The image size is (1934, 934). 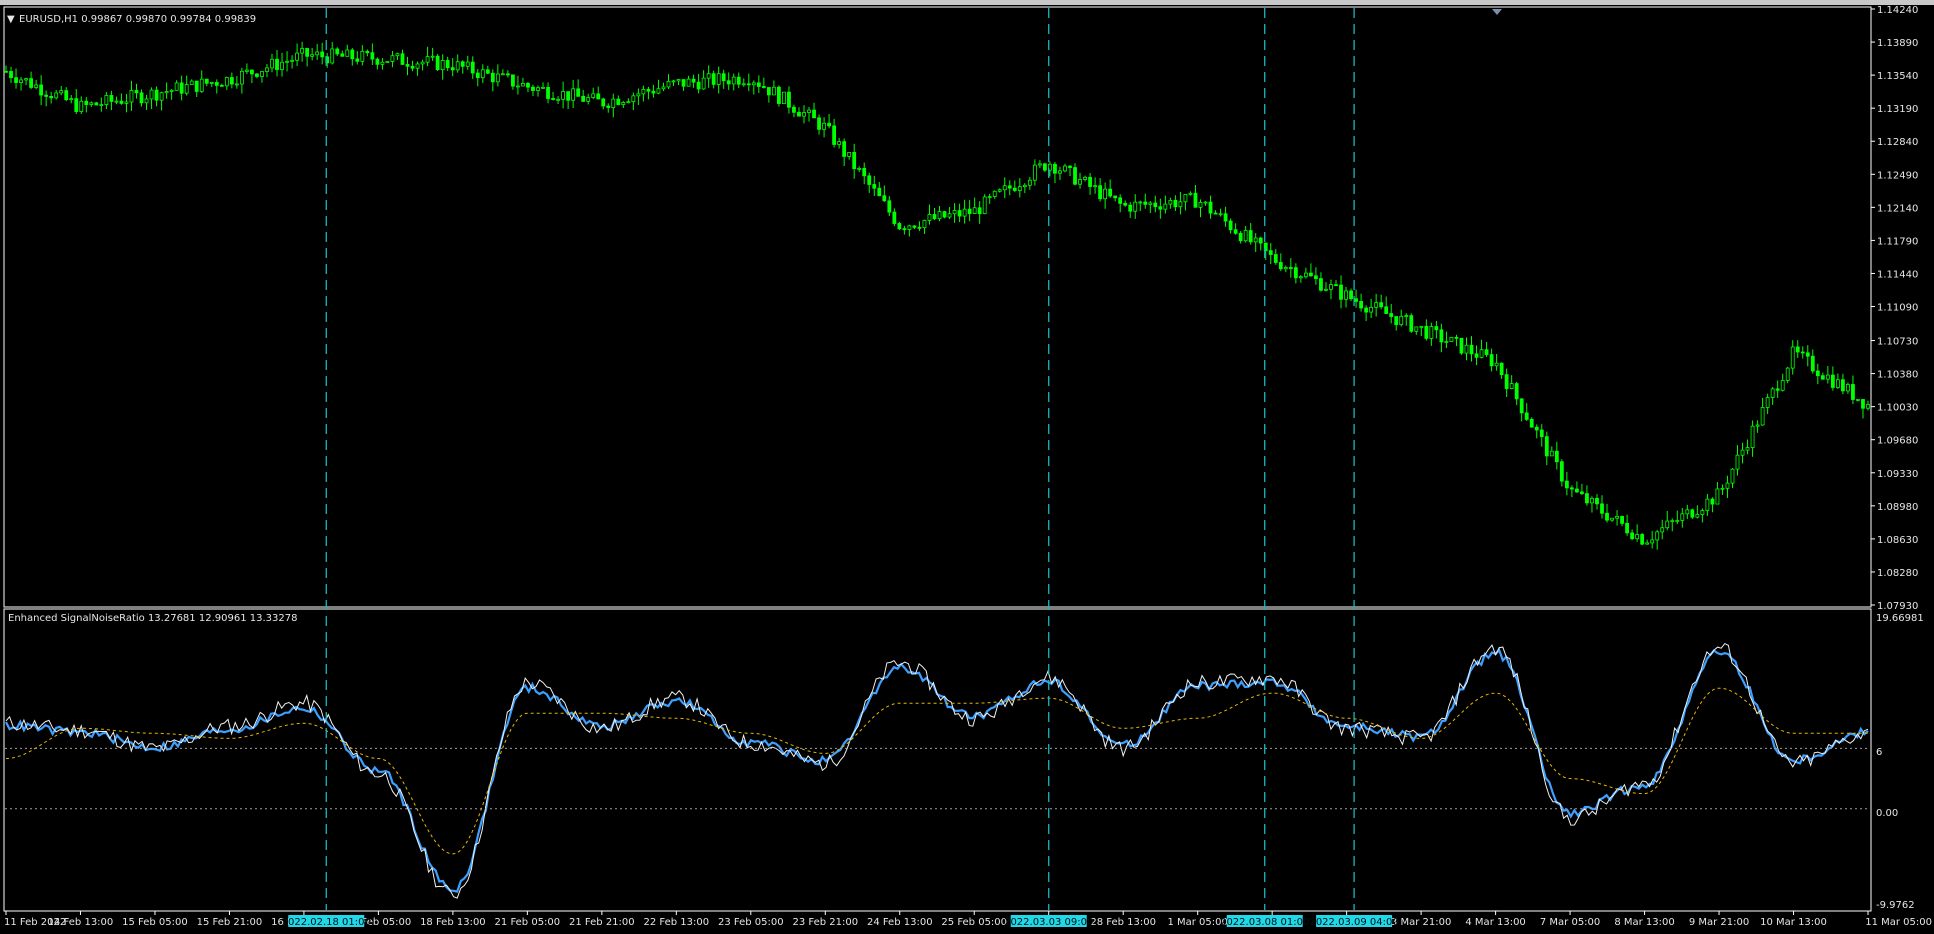 I want to click on price-y-tick-label: 1.13890, so click(x=1897, y=43).